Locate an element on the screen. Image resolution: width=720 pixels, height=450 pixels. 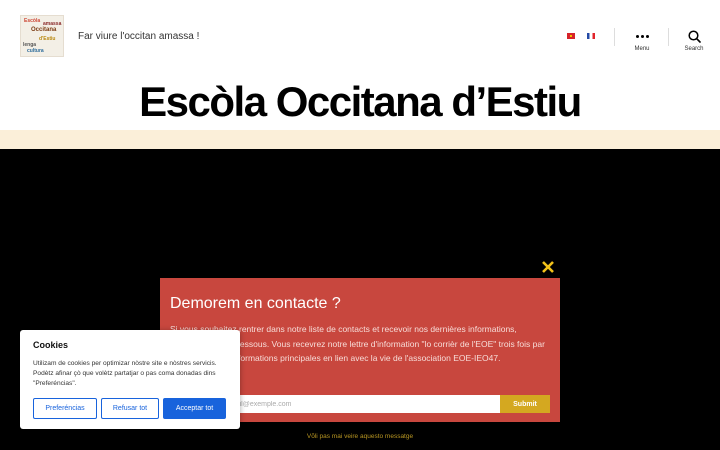
search-icon is located at coordinates (694, 36).